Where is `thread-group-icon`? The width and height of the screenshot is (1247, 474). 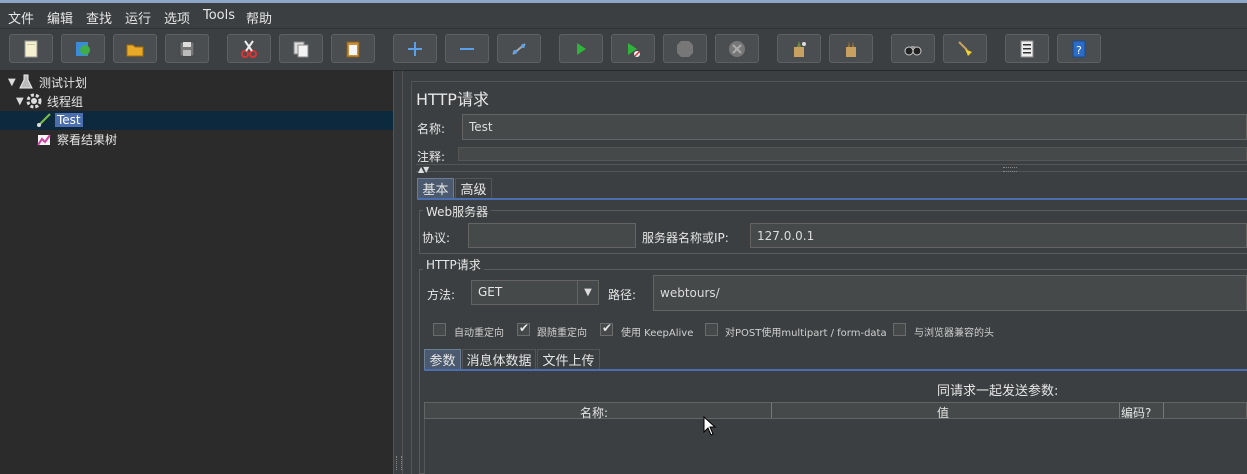 thread-group-icon is located at coordinates (34, 101).